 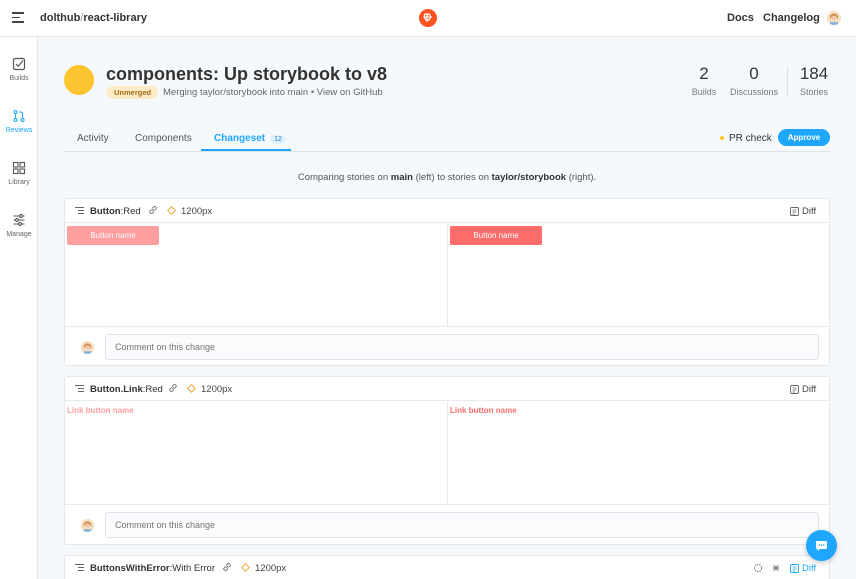 I want to click on snapshot-link-new: Link button name, so click(x=483, y=410).